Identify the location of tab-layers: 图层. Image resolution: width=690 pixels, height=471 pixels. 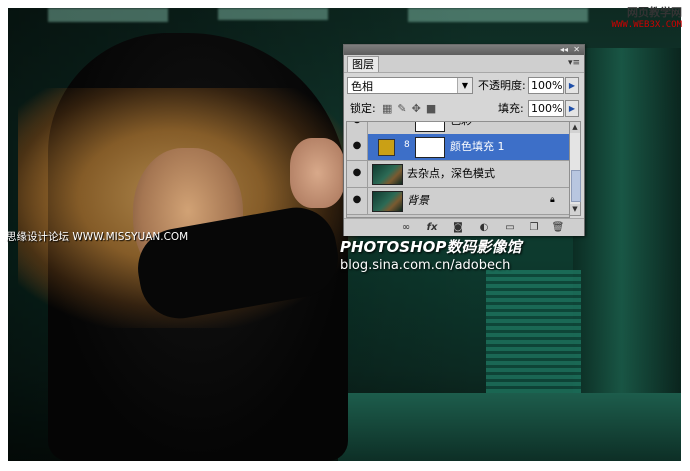
(363, 64).